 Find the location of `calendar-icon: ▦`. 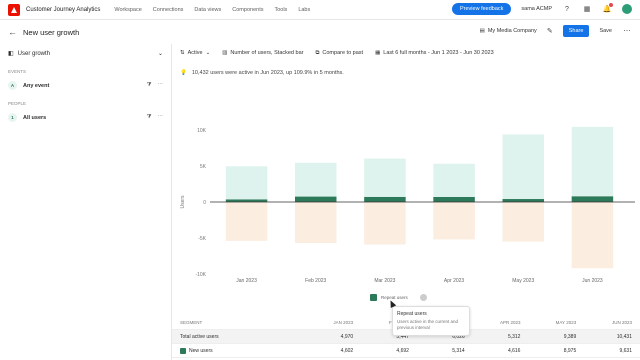

calendar-icon: ▦ is located at coordinates (378, 53).